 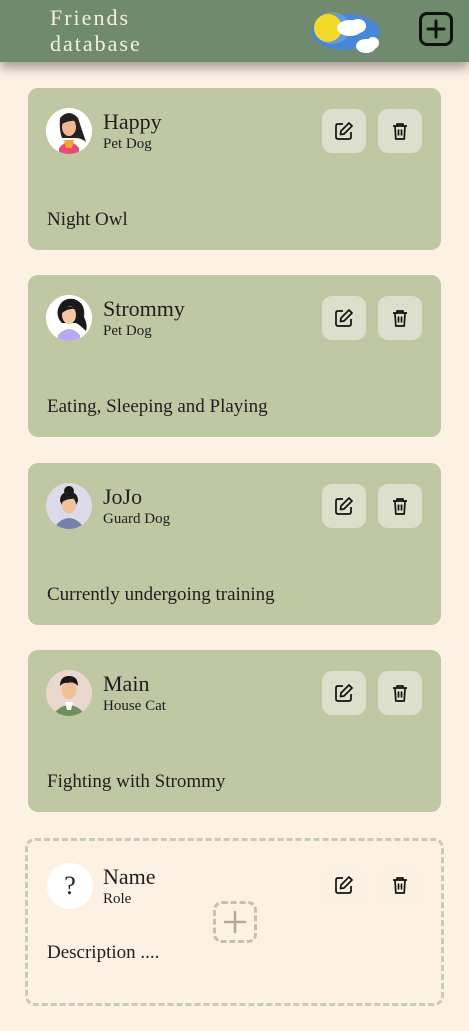 I want to click on app-header: Friends database, so click(x=234, y=31).